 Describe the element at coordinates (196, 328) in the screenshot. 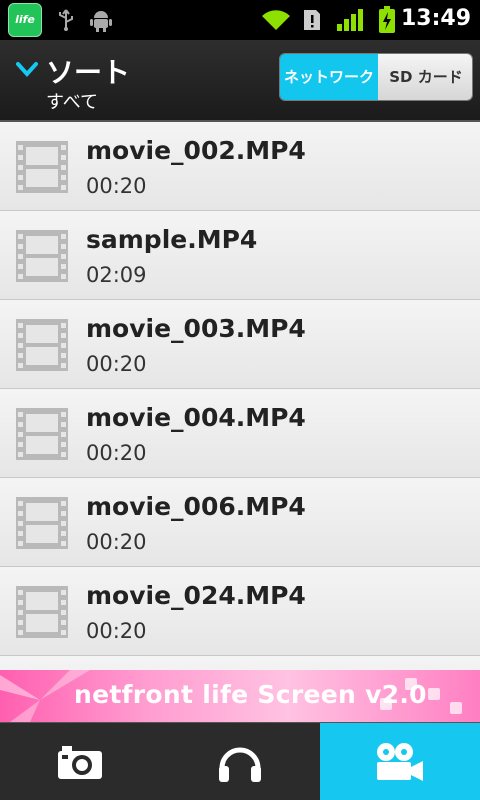

I see `file-name: movie_003.MP4` at that location.